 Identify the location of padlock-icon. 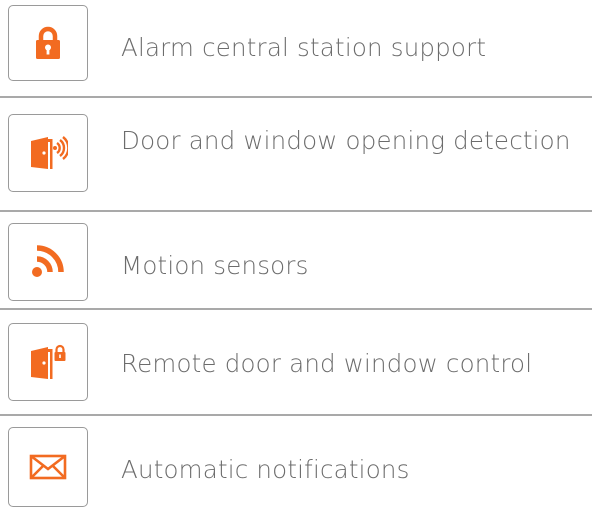
(48, 42).